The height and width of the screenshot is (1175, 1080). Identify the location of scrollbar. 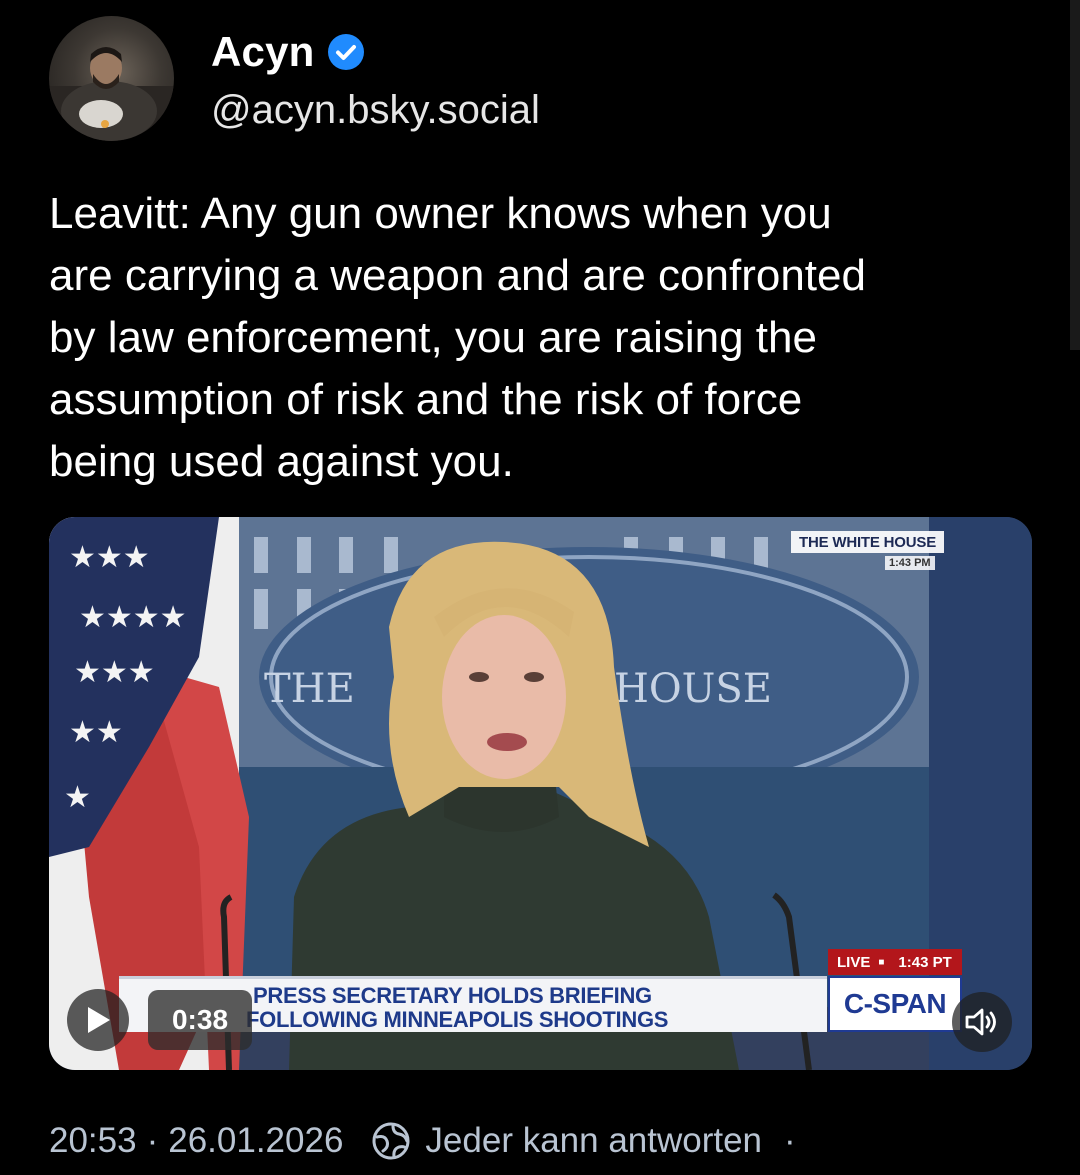
(1075, 175).